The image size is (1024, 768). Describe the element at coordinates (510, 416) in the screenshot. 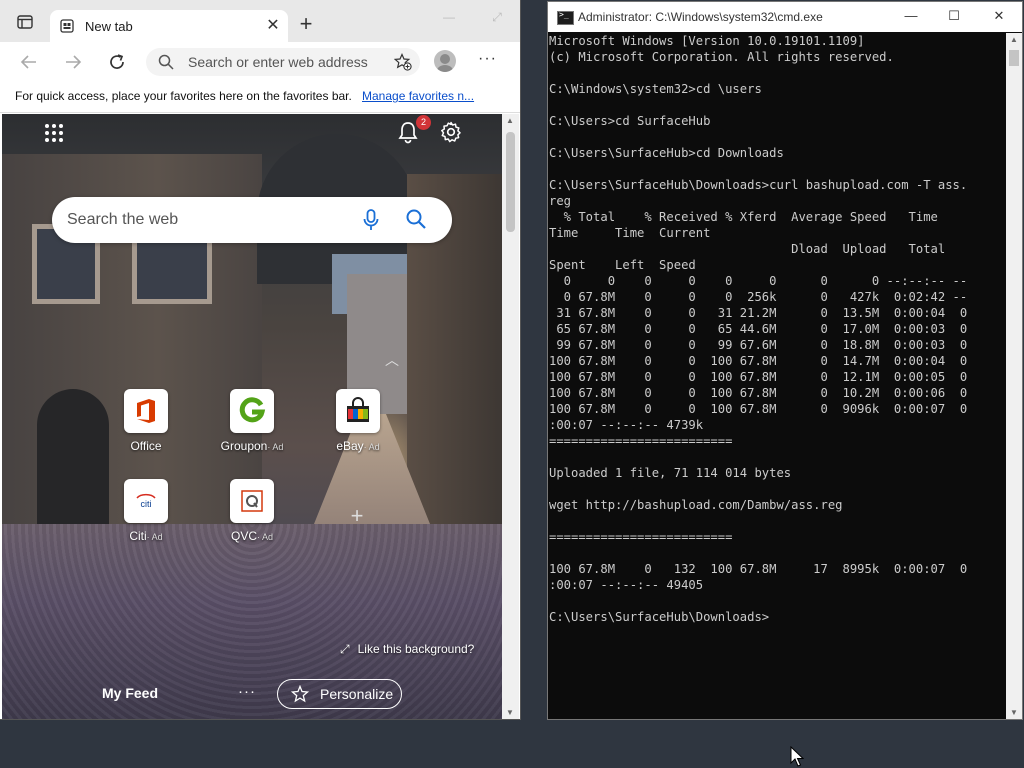

I see `page-scrollbar: ▲ ▼` at that location.